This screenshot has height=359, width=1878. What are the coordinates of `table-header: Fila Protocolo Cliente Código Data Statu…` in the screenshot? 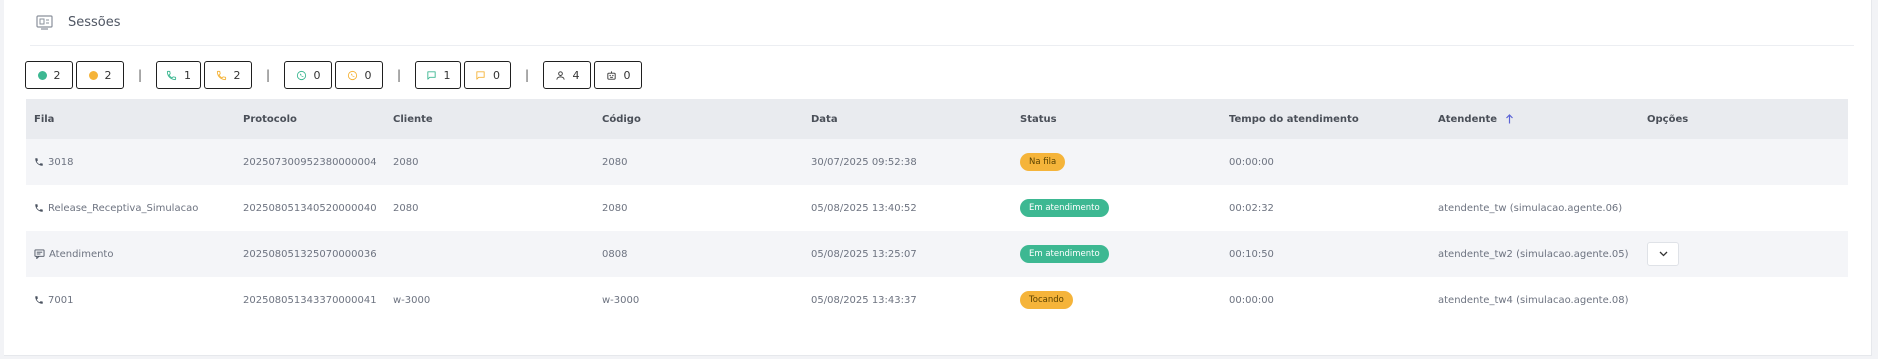 It's located at (937, 119).